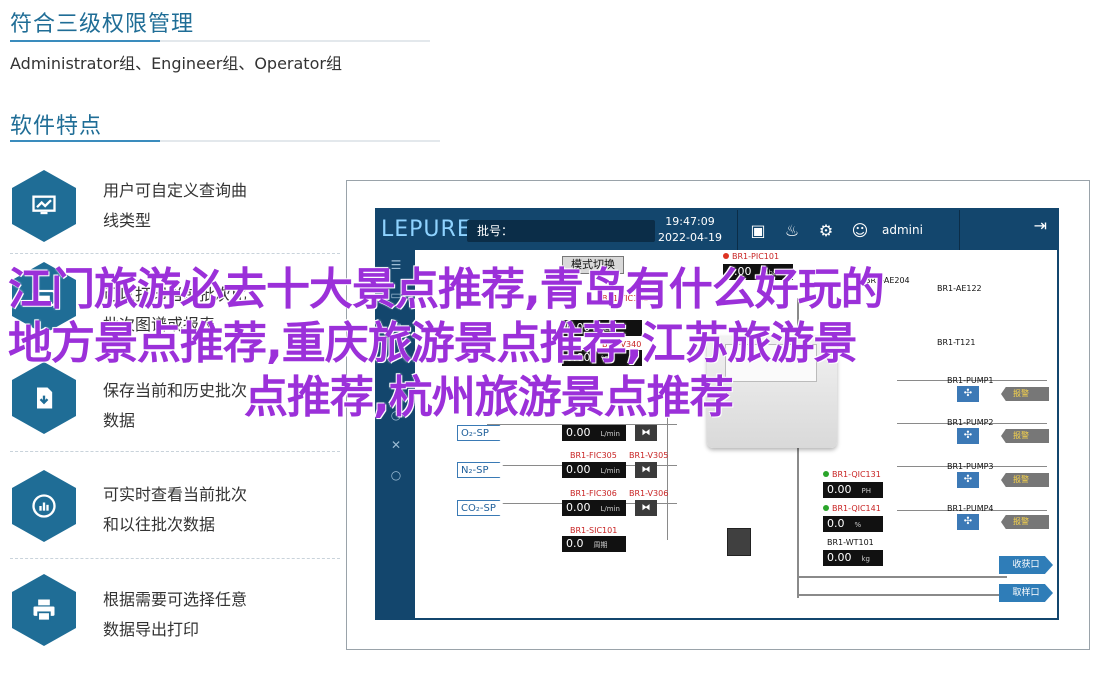 The width and height of the screenshot is (1106, 677). I want to click on gear-icon: ⚙, so click(826, 230).